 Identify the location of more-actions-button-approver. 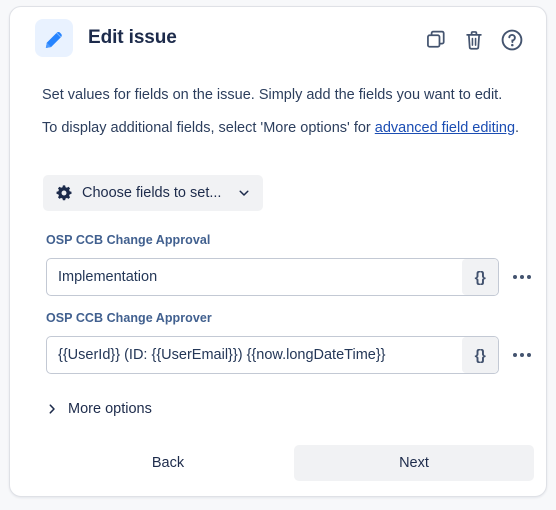
(522, 355).